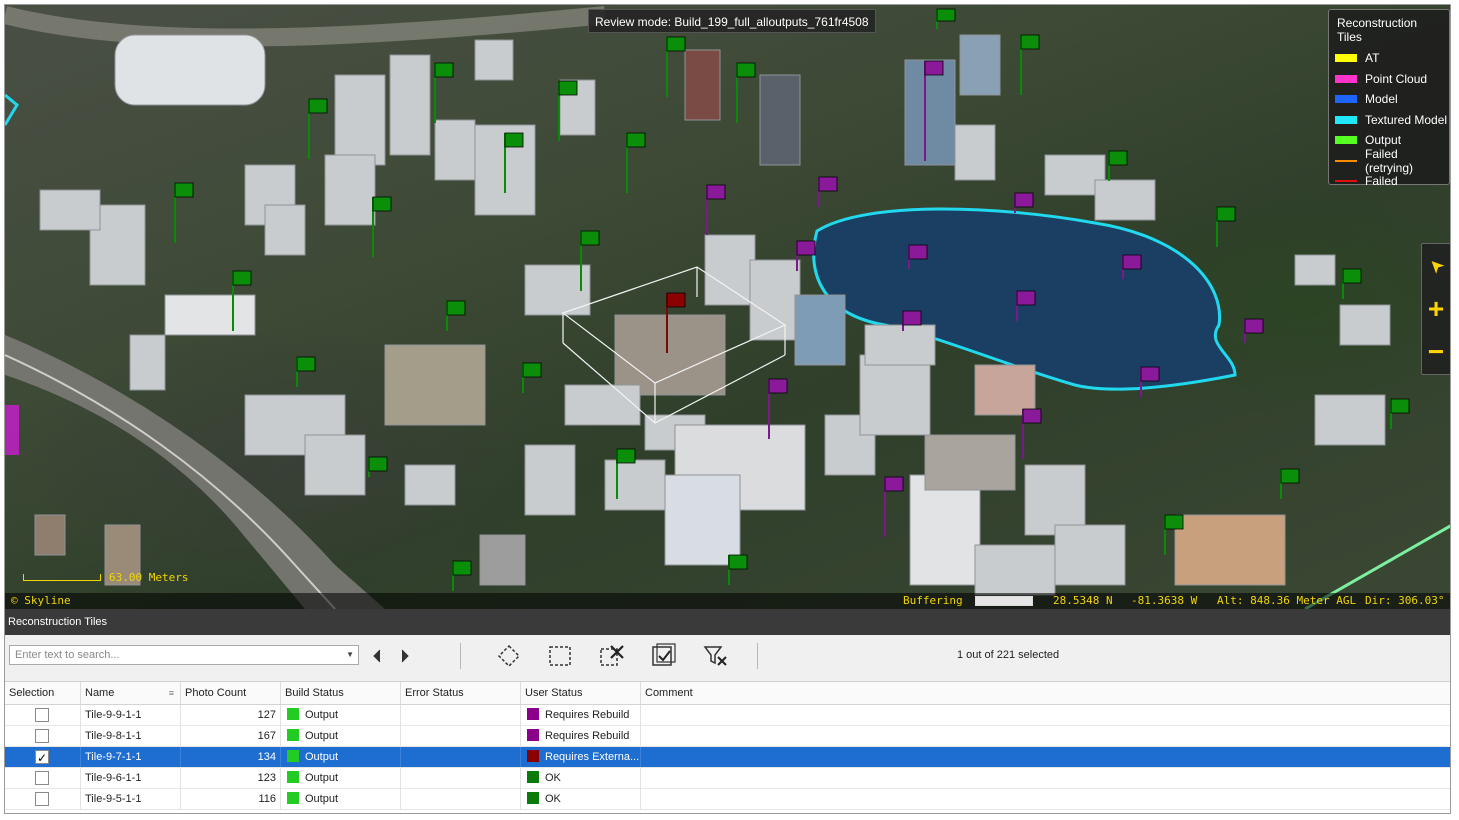  What do you see at coordinates (350, 655) in the screenshot?
I see `dropdown-arrow-icon: ▼` at bounding box center [350, 655].